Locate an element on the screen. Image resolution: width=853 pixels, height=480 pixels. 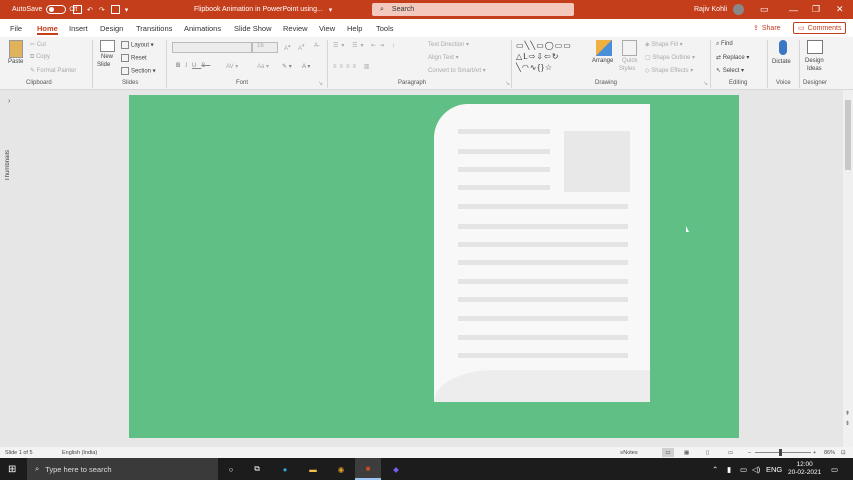
underline-icon: U is located at coordinates (196, 66).